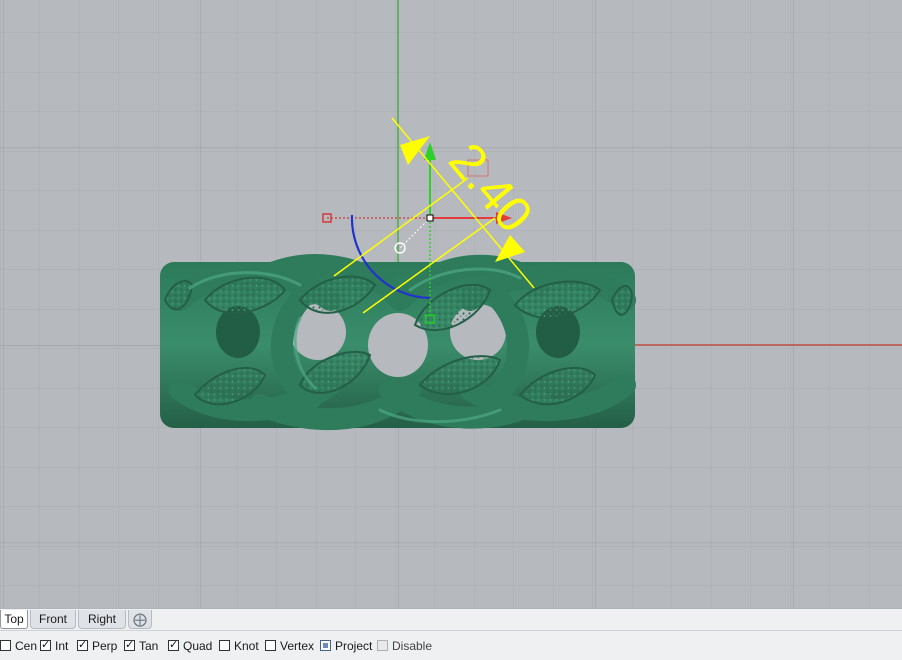  Describe the element at coordinates (129, 646) in the screenshot. I see `osnap-tan-checkbox` at that location.